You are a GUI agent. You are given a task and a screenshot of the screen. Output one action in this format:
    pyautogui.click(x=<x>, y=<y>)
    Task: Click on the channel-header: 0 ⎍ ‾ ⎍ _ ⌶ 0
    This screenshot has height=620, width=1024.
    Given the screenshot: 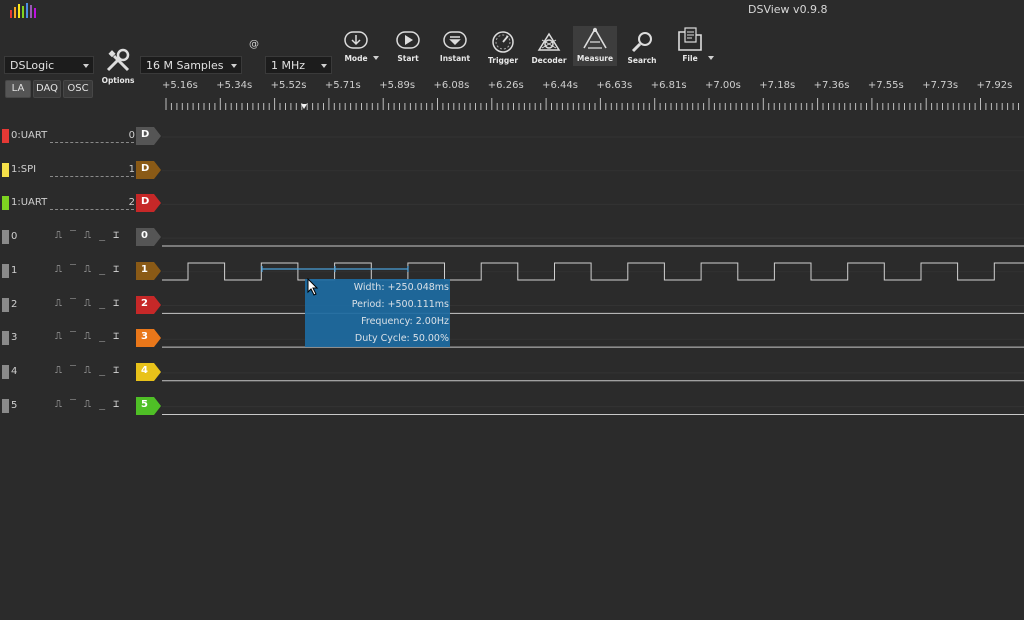 What is the action you would take?
    pyautogui.click(x=81, y=238)
    